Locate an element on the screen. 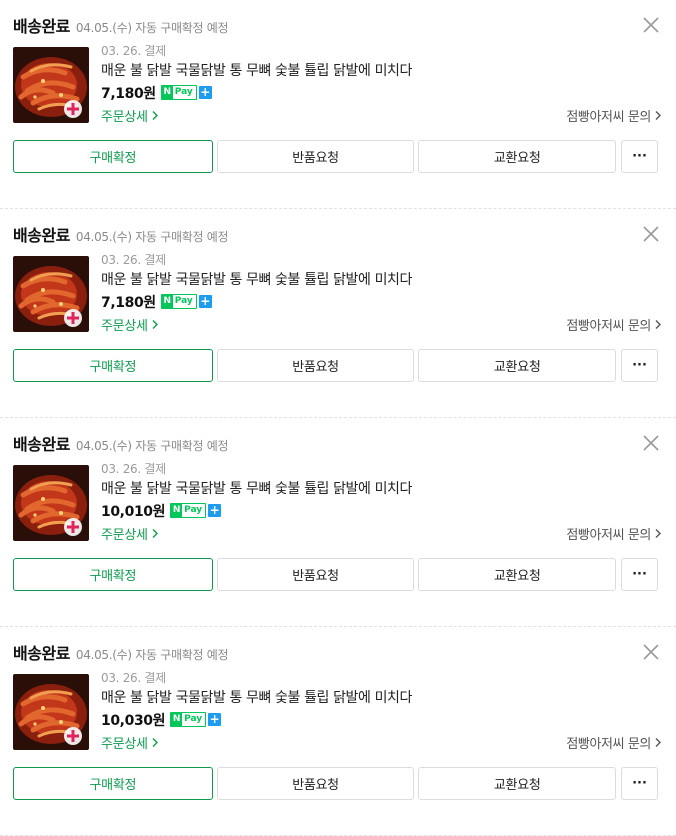 The height and width of the screenshot is (836, 676). product-price: 10,030원 is located at coordinates (133, 720).